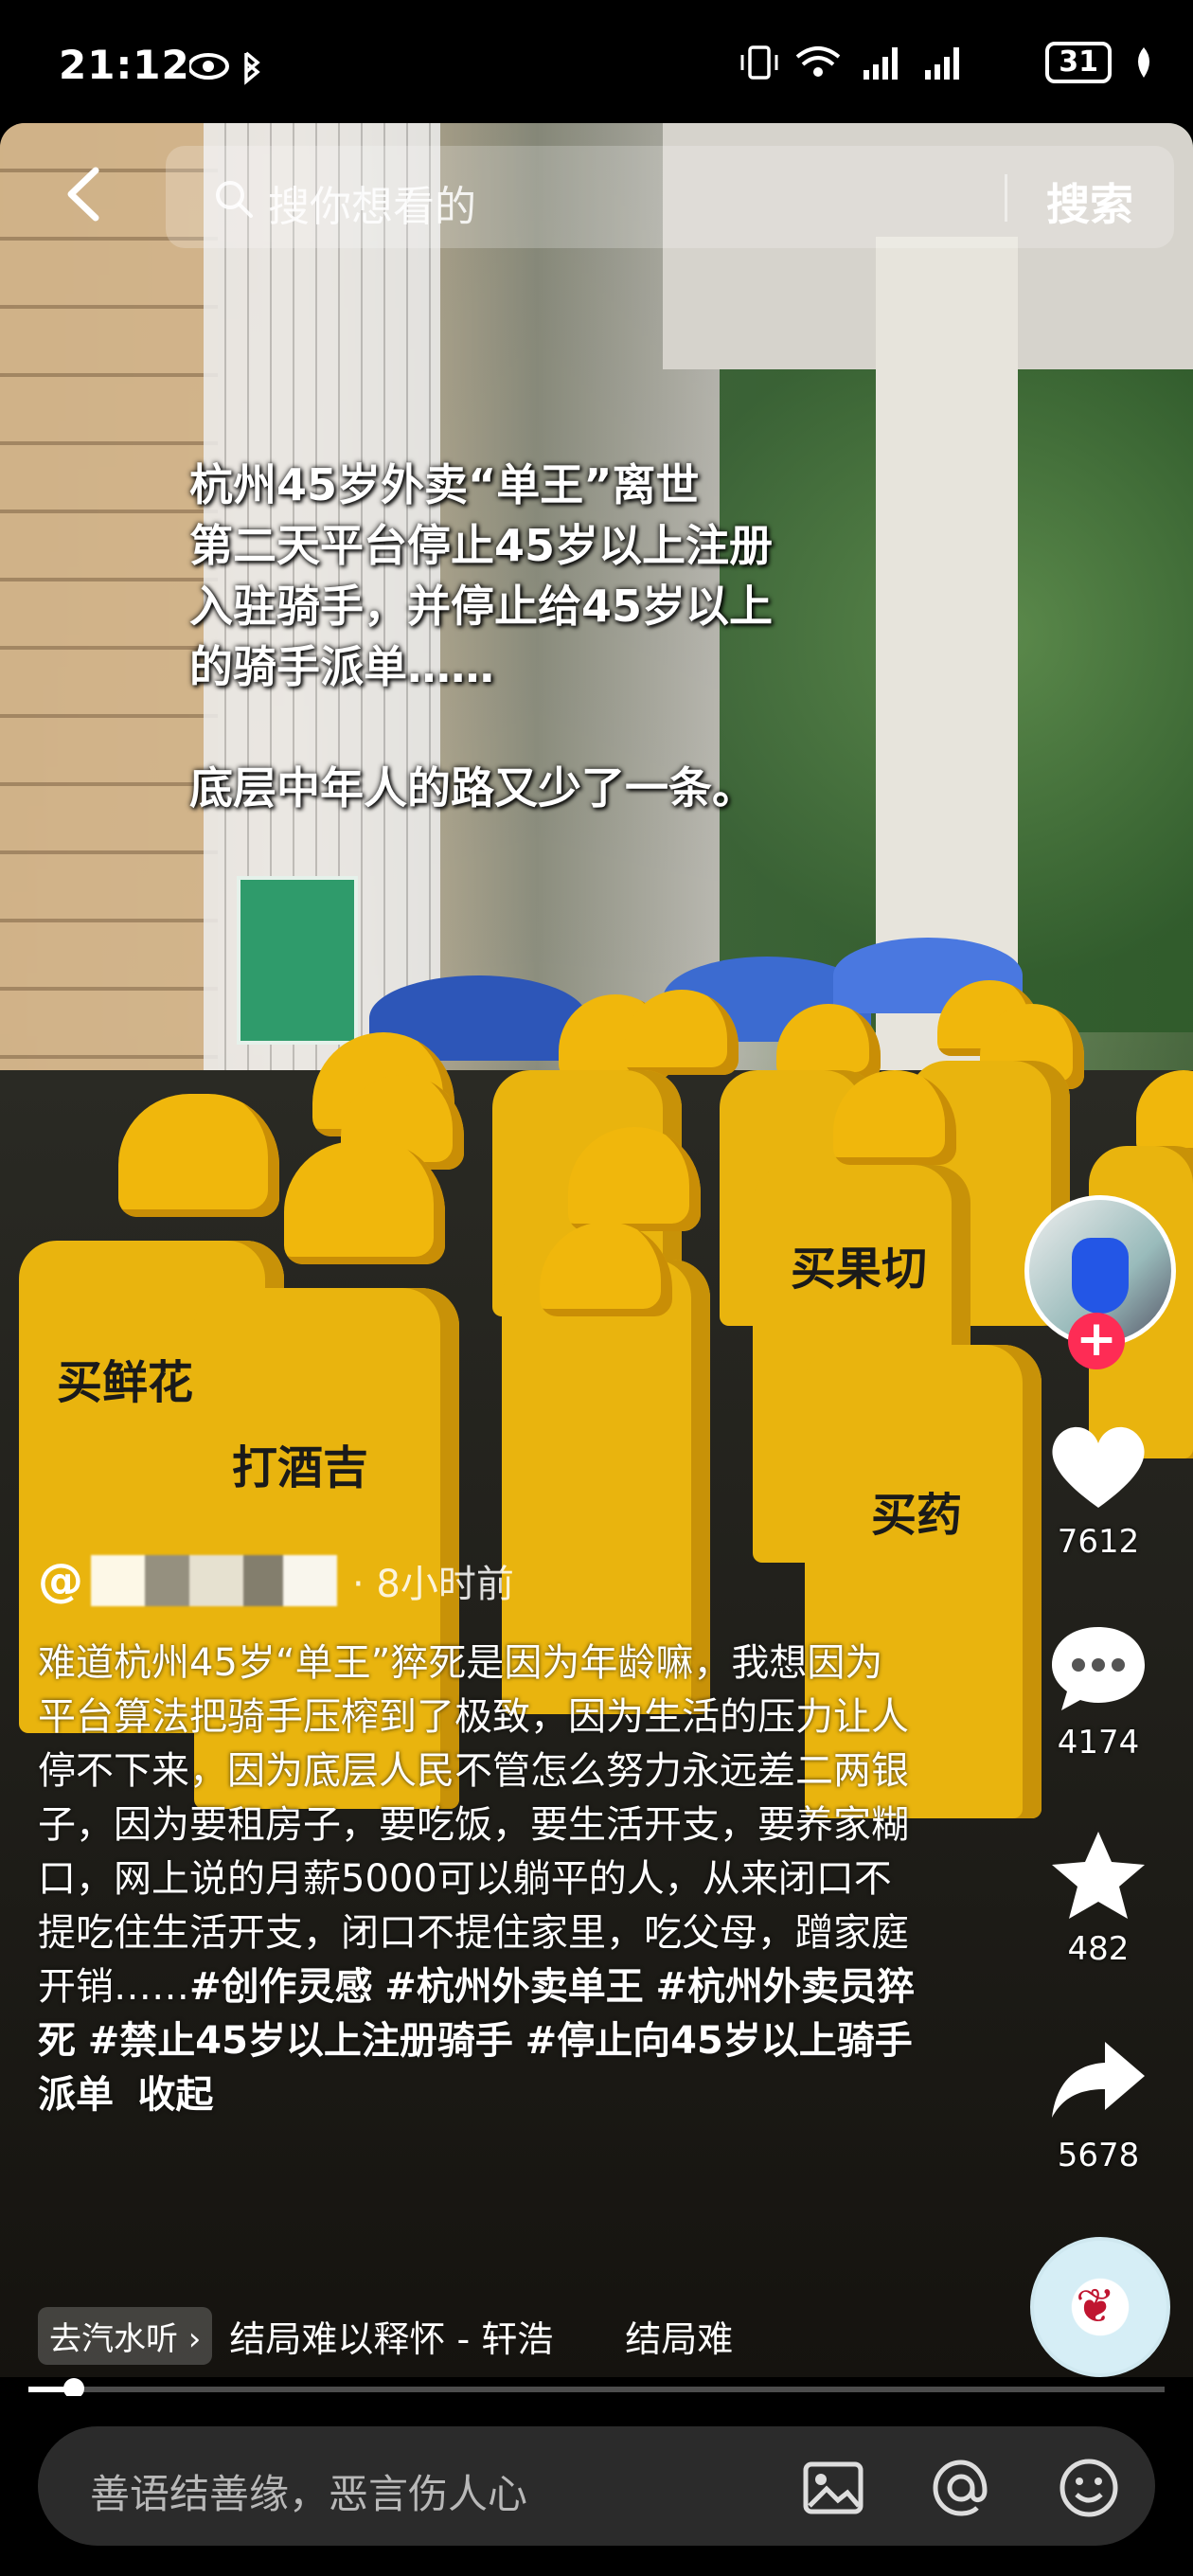 The height and width of the screenshot is (2576, 1193). I want to click on hashtag: #禁止45岁以上注册骑手, so click(300, 2041).